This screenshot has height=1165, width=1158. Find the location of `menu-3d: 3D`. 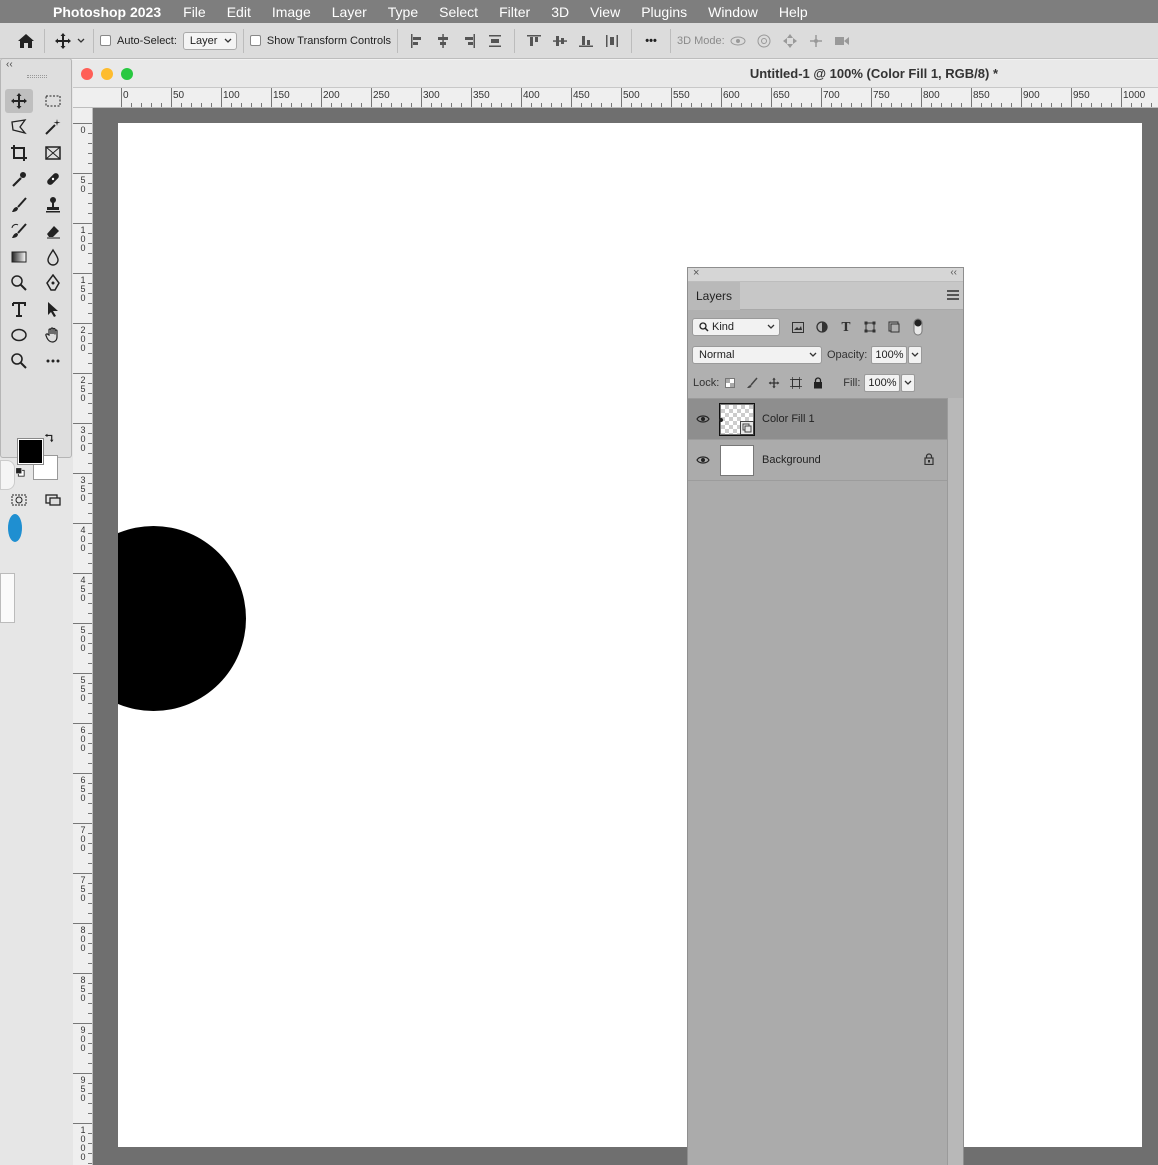

menu-3d: 3D is located at coordinates (560, 12).